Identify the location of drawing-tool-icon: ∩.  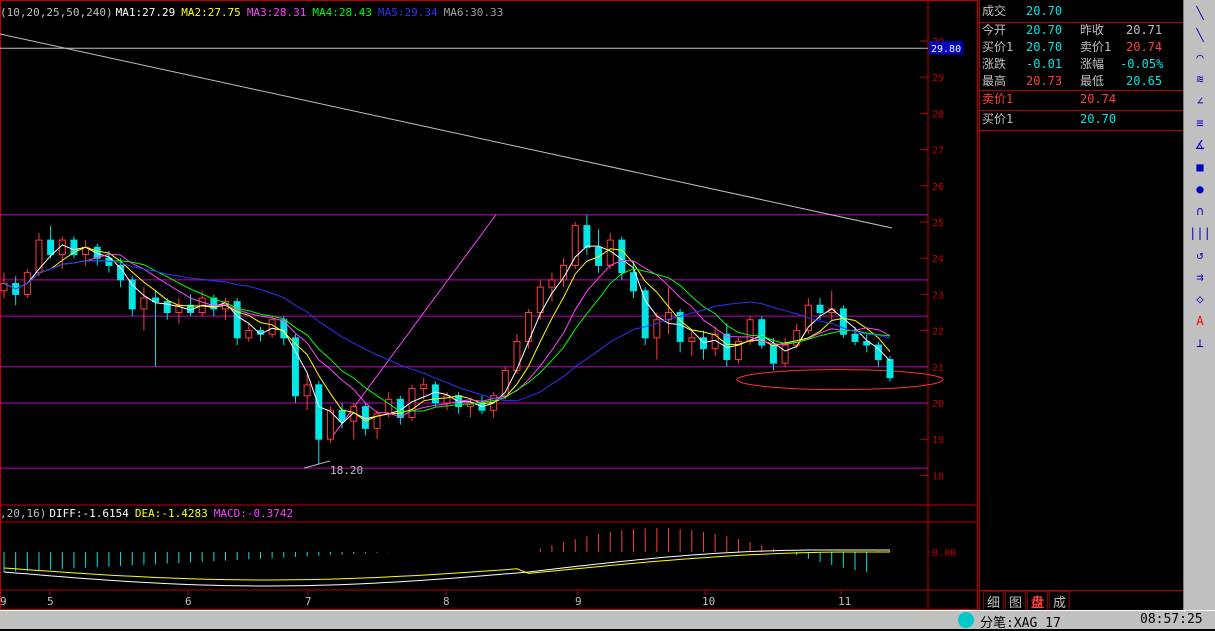
(1200, 211).